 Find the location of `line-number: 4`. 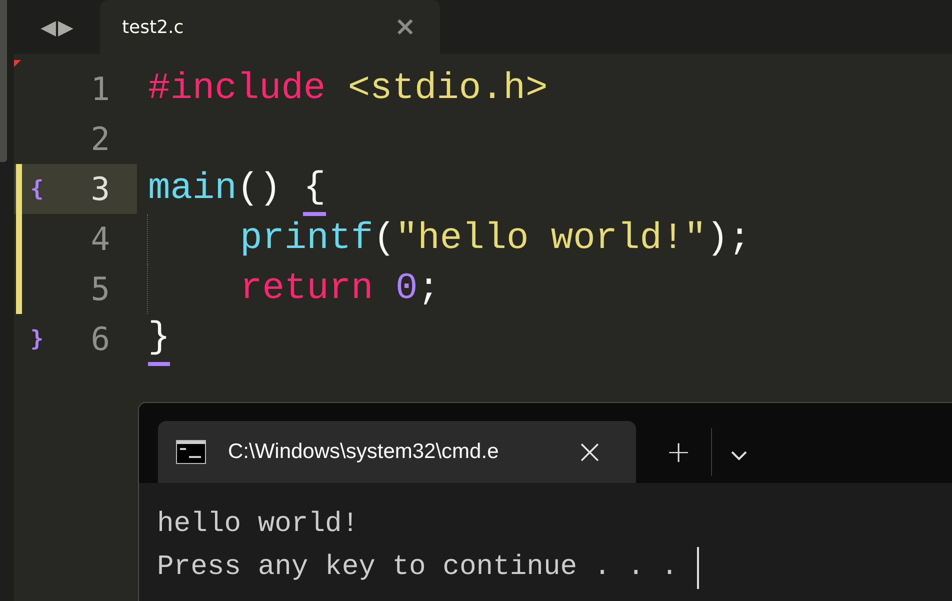

line-number: 4 is located at coordinates (100, 239).